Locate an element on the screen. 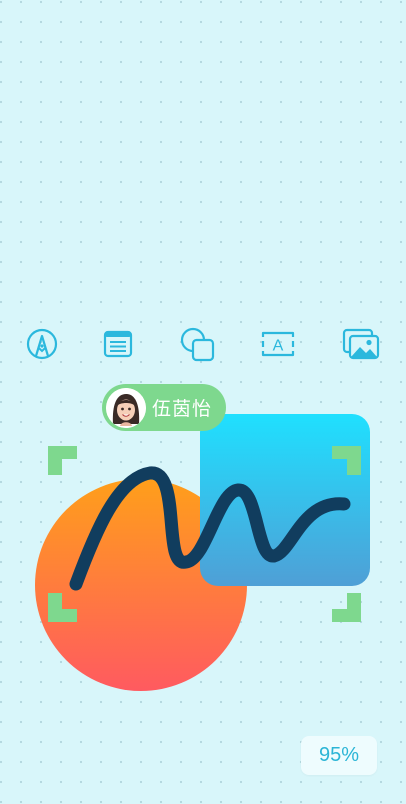 This screenshot has width=406, height=804. tool-bar: A is located at coordinates (203, 344).